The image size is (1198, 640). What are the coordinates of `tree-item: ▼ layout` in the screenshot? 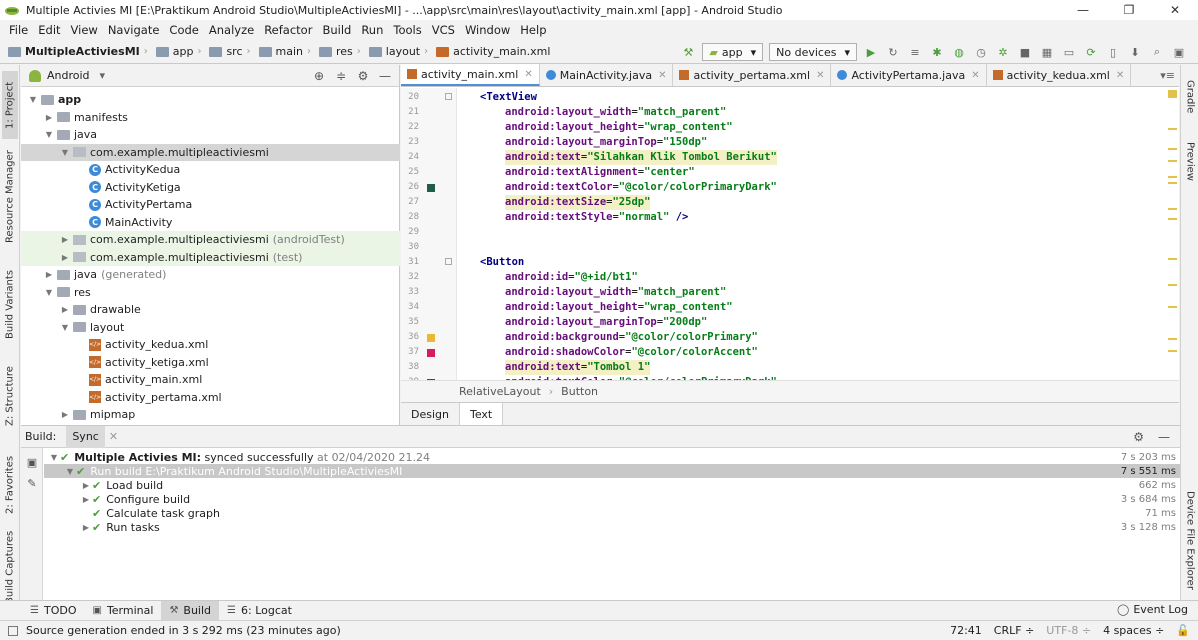 It's located at (210, 328).